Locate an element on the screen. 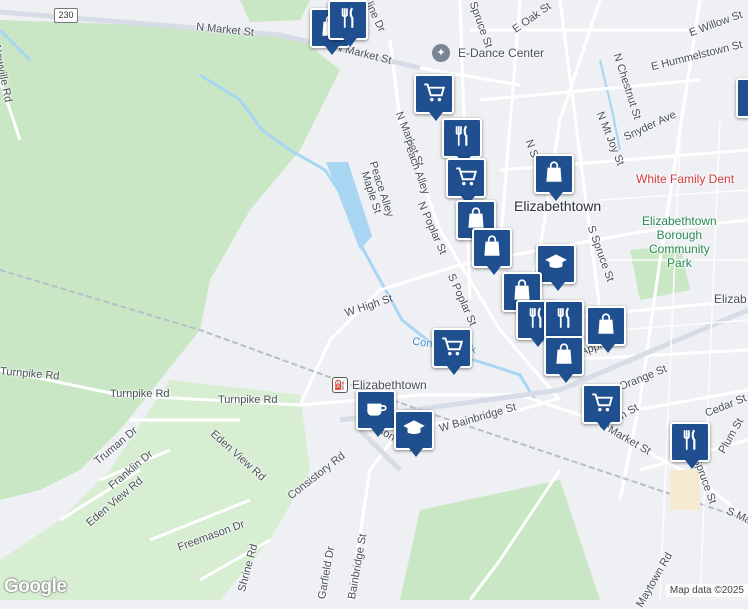 Image resolution: width=748 pixels, height=609 pixels. park-line: Borough is located at coordinates (679, 235).